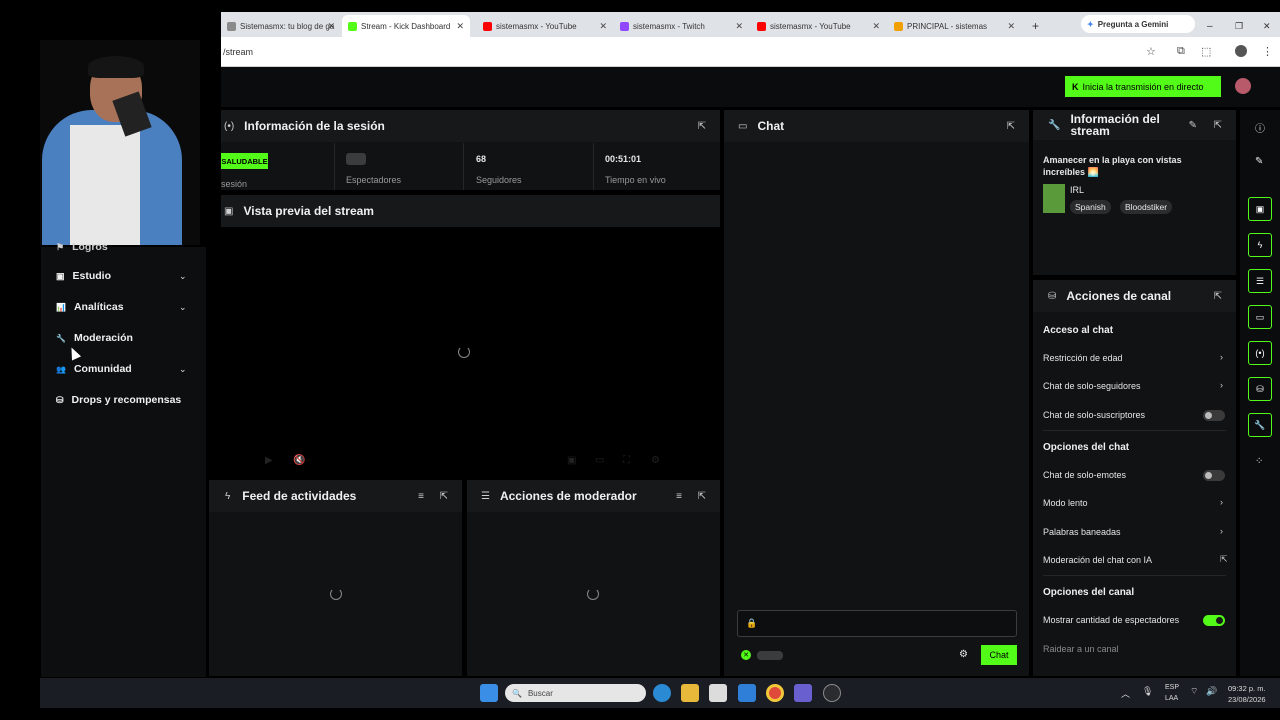 Image resolution: width=1280 pixels, height=720 pixels. What do you see at coordinates (1082, 532) in the screenshot?
I see `setting-banned-words: Palabras baneadas` at bounding box center [1082, 532].